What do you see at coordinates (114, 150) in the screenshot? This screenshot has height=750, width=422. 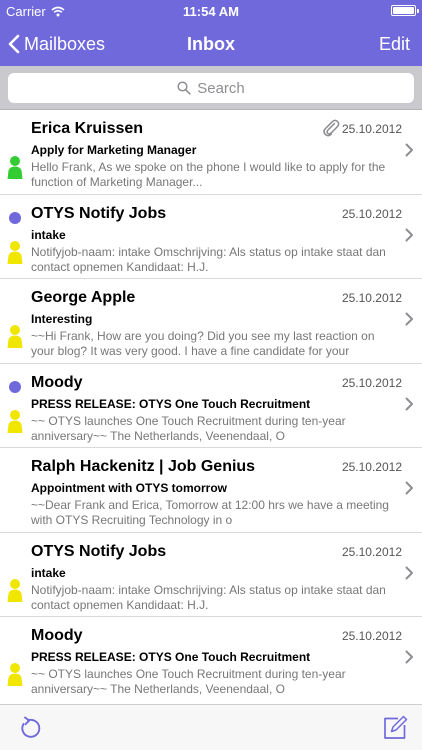 I see `message-subject: Apply for Marketing Manager` at bounding box center [114, 150].